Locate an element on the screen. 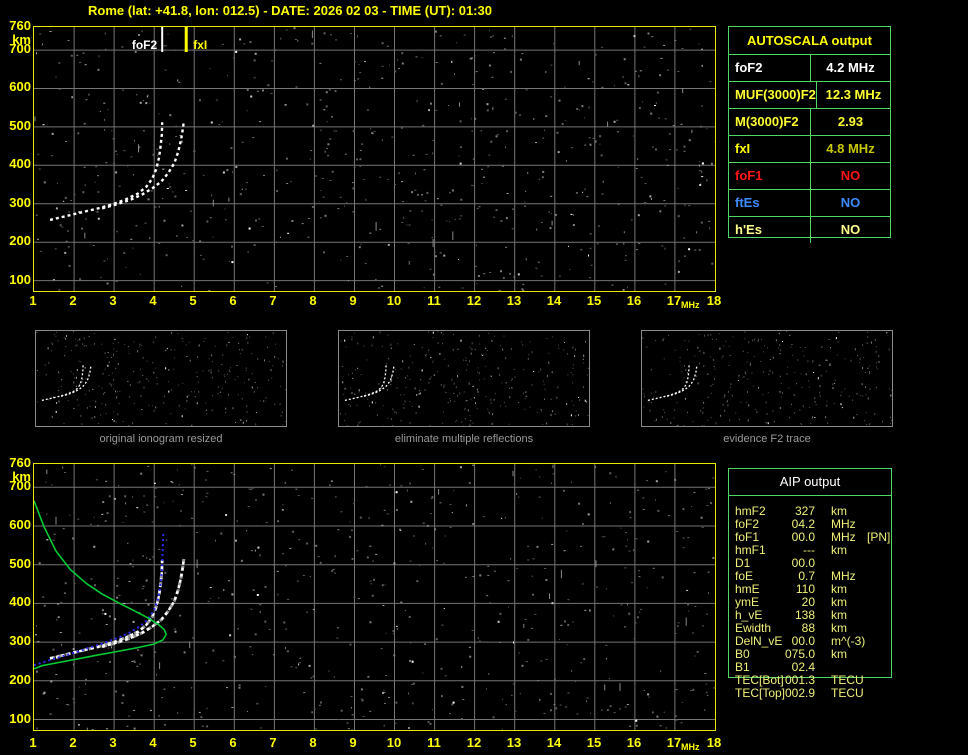 The height and width of the screenshot is (755, 968). autoscala-row-muf-3000-f2: MUF(3000)F2 12.3 MHz is located at coordinates (809, 95).